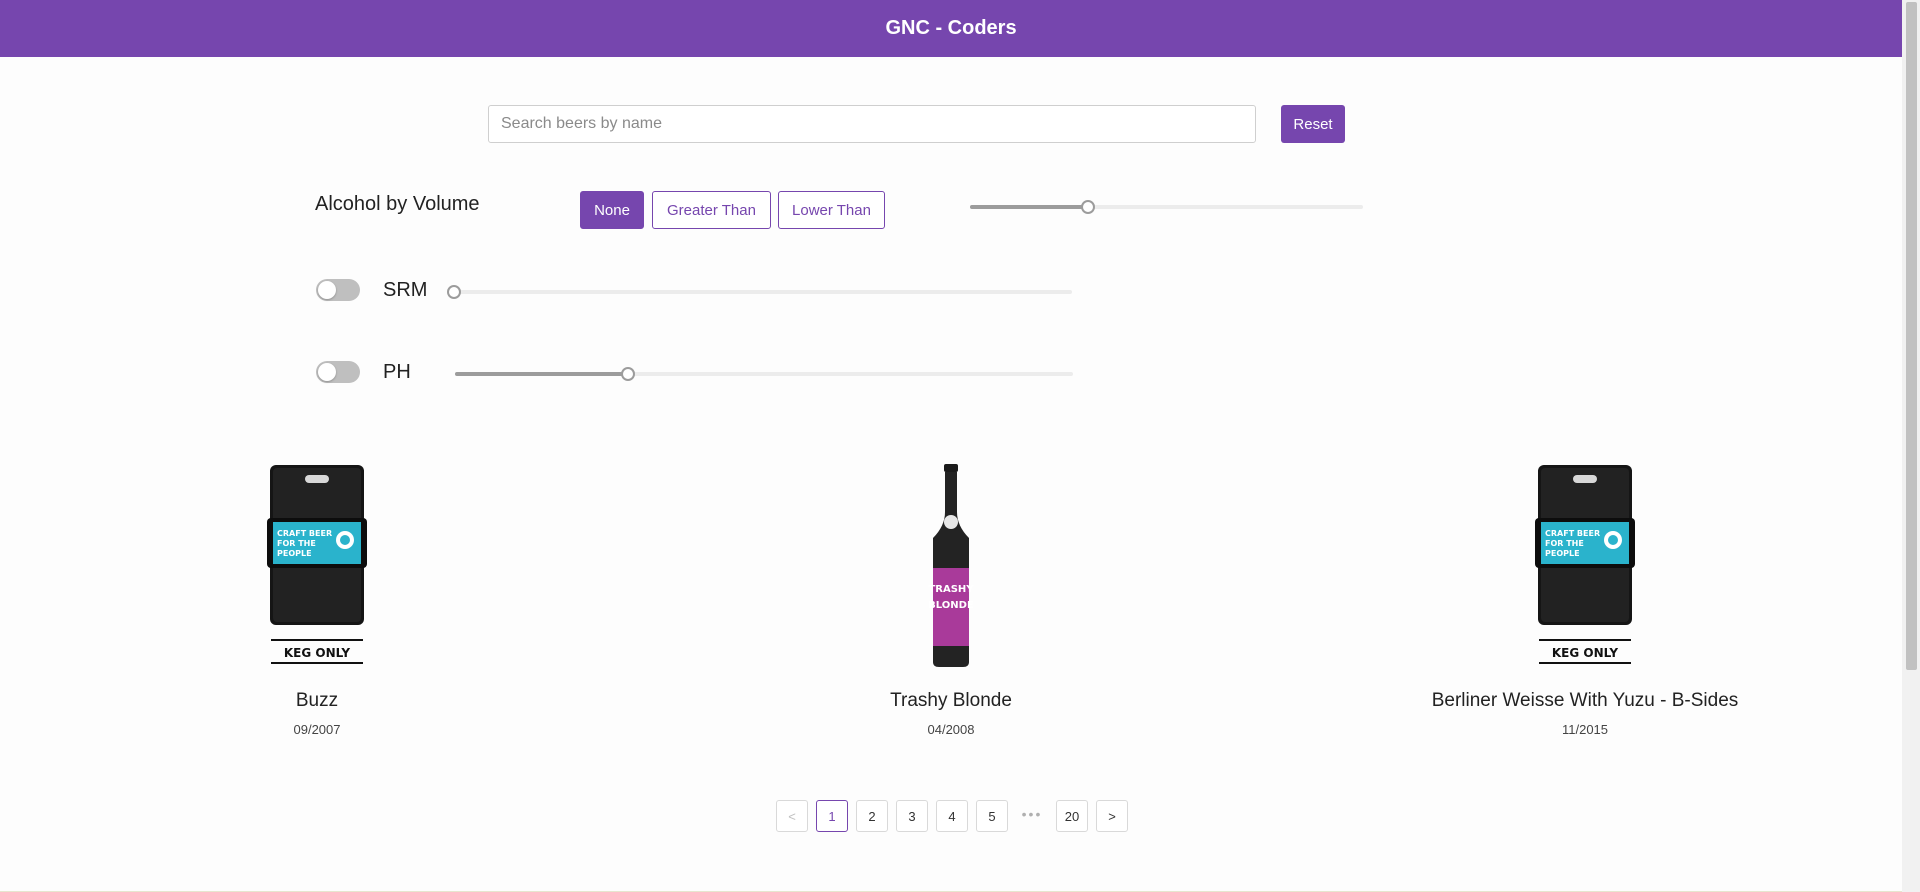  What do you see at coordinates (1072, 816) in the screenshot?
I see `page-20-button: 20` at bounding box center [1072, 816].